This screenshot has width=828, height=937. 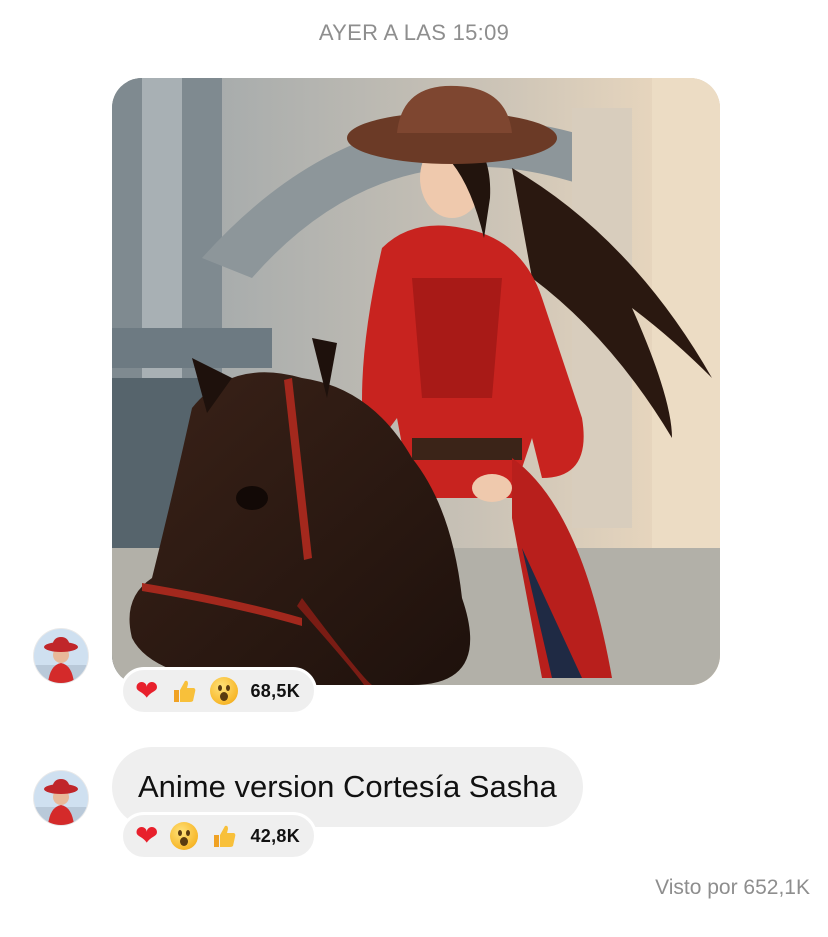 I want to click on reactions-bar-text: ❤ 42,8K, so click(x=219, y=836).